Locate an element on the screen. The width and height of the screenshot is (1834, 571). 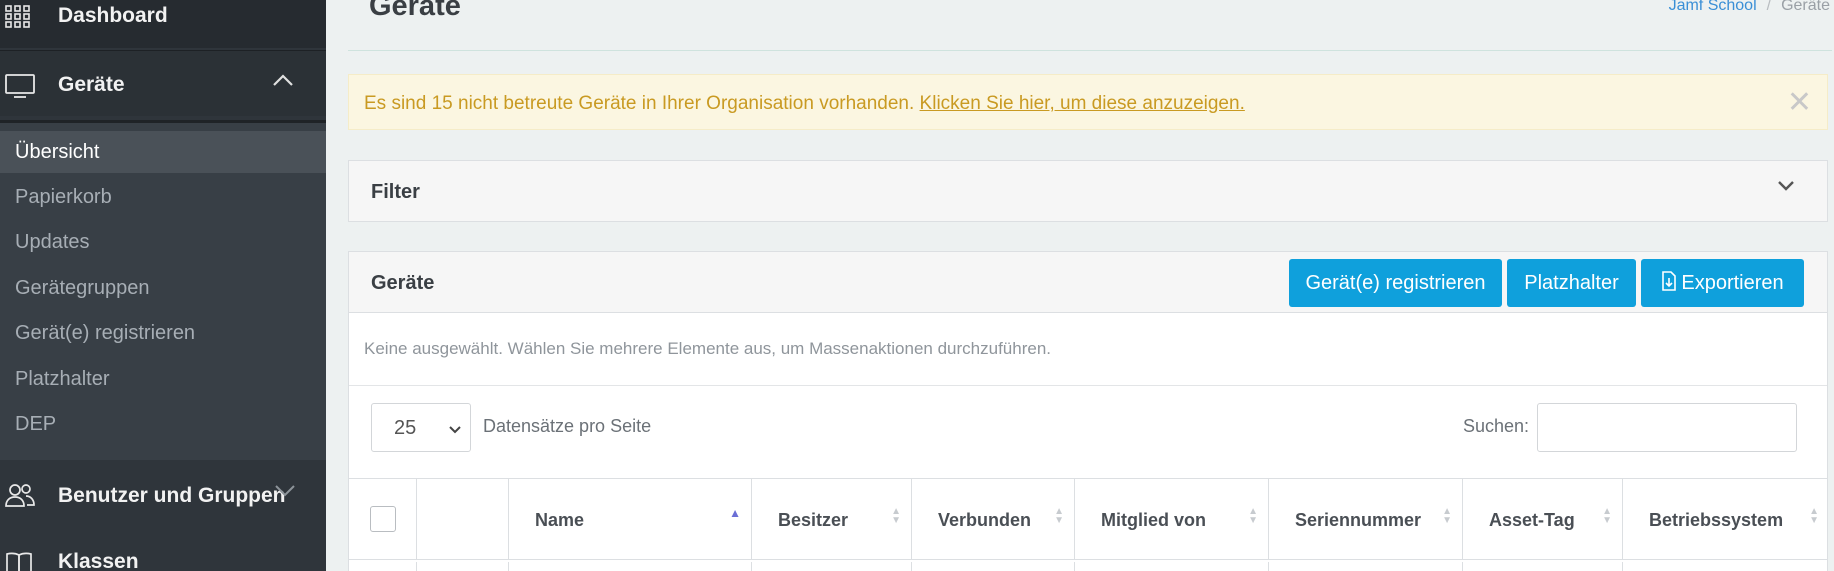
header-divider is located at coordinates (1090, 50).